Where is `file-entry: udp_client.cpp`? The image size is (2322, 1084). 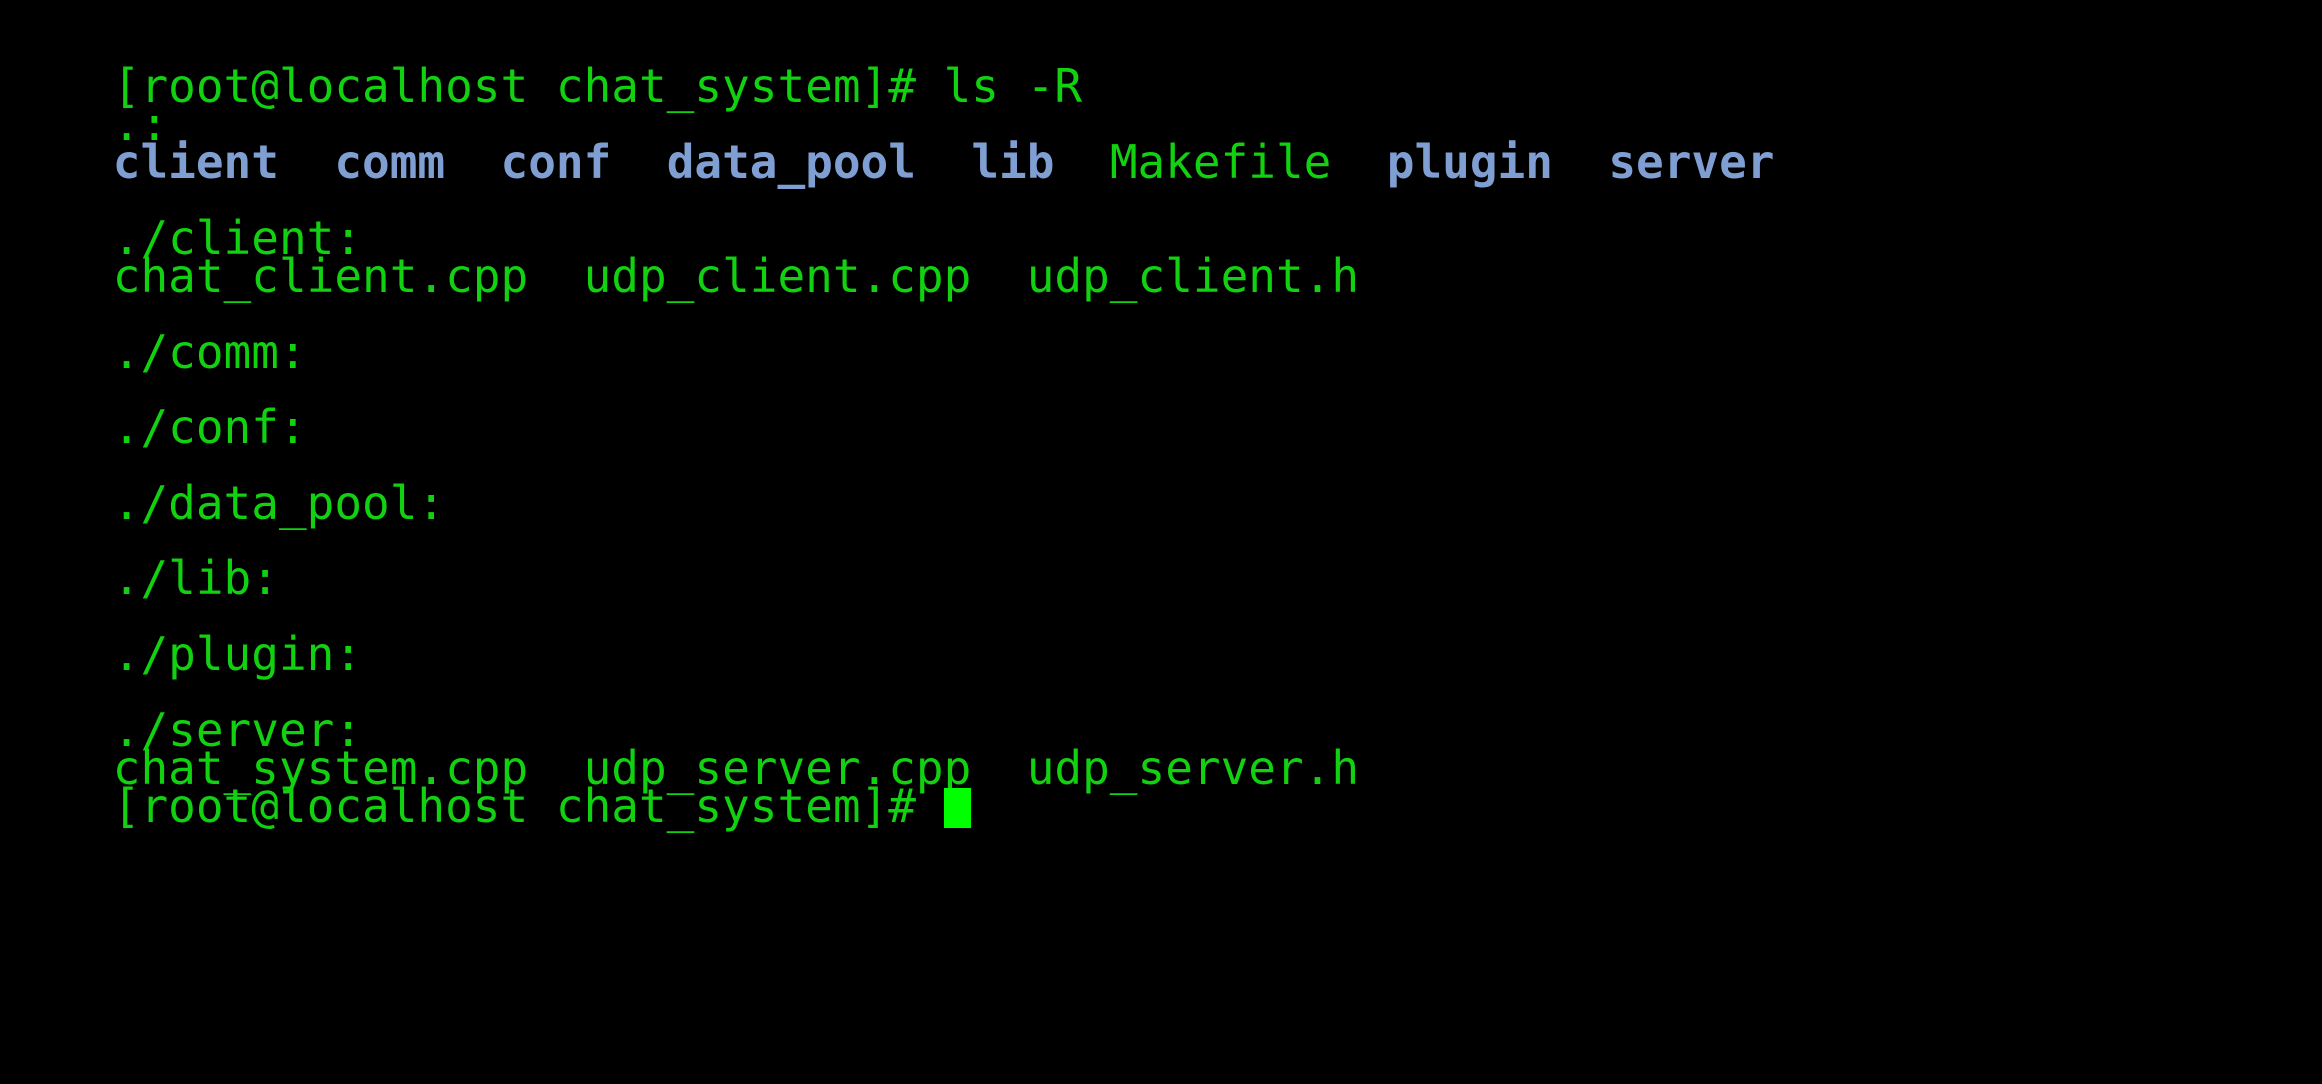 file-entry: udp_client.cpp is located at coordinates (777, 276).